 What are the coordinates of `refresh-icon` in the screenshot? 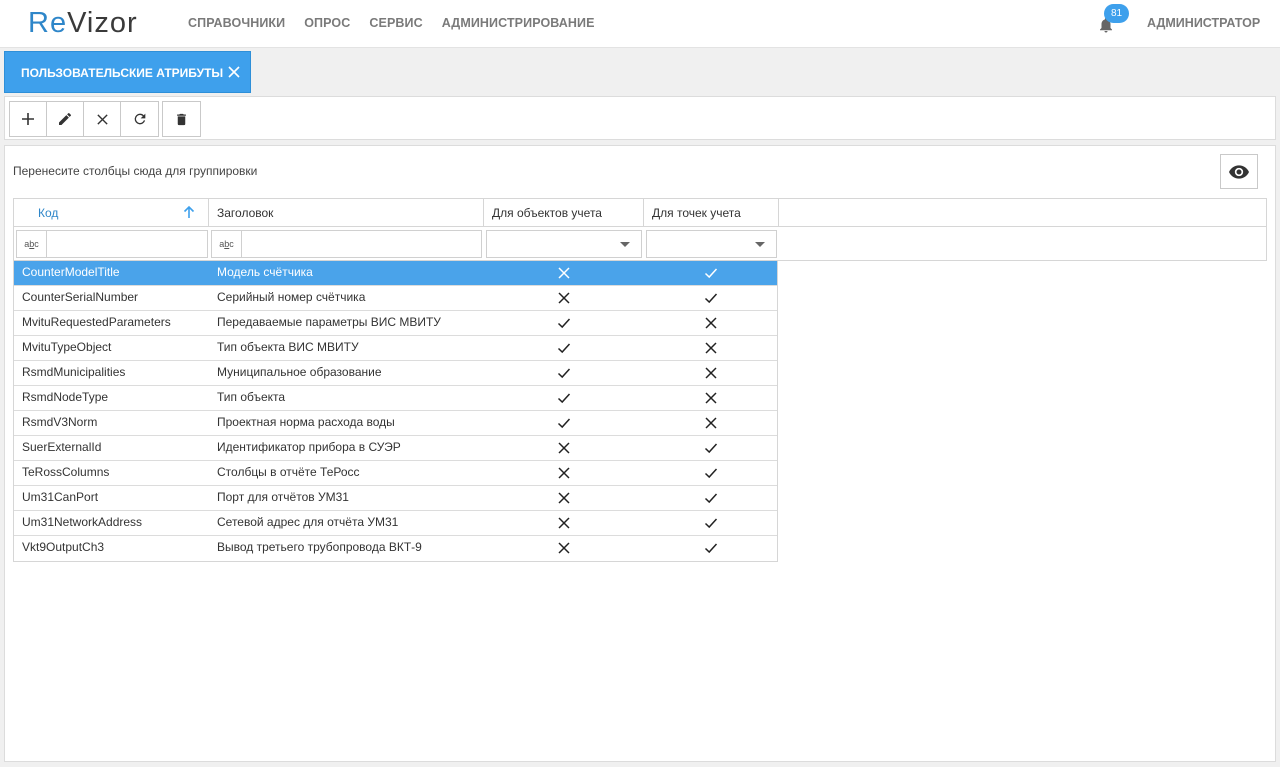 It's located at (139, 119).